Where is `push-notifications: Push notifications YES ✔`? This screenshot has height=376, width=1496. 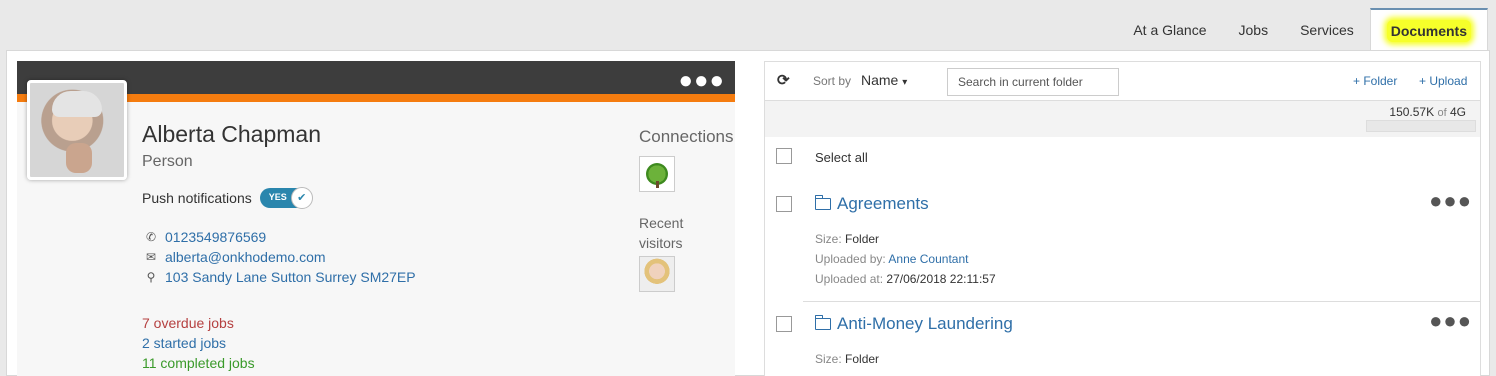
push-notifications: Push notifications YES ✔ is located at coordinates (227, 198).